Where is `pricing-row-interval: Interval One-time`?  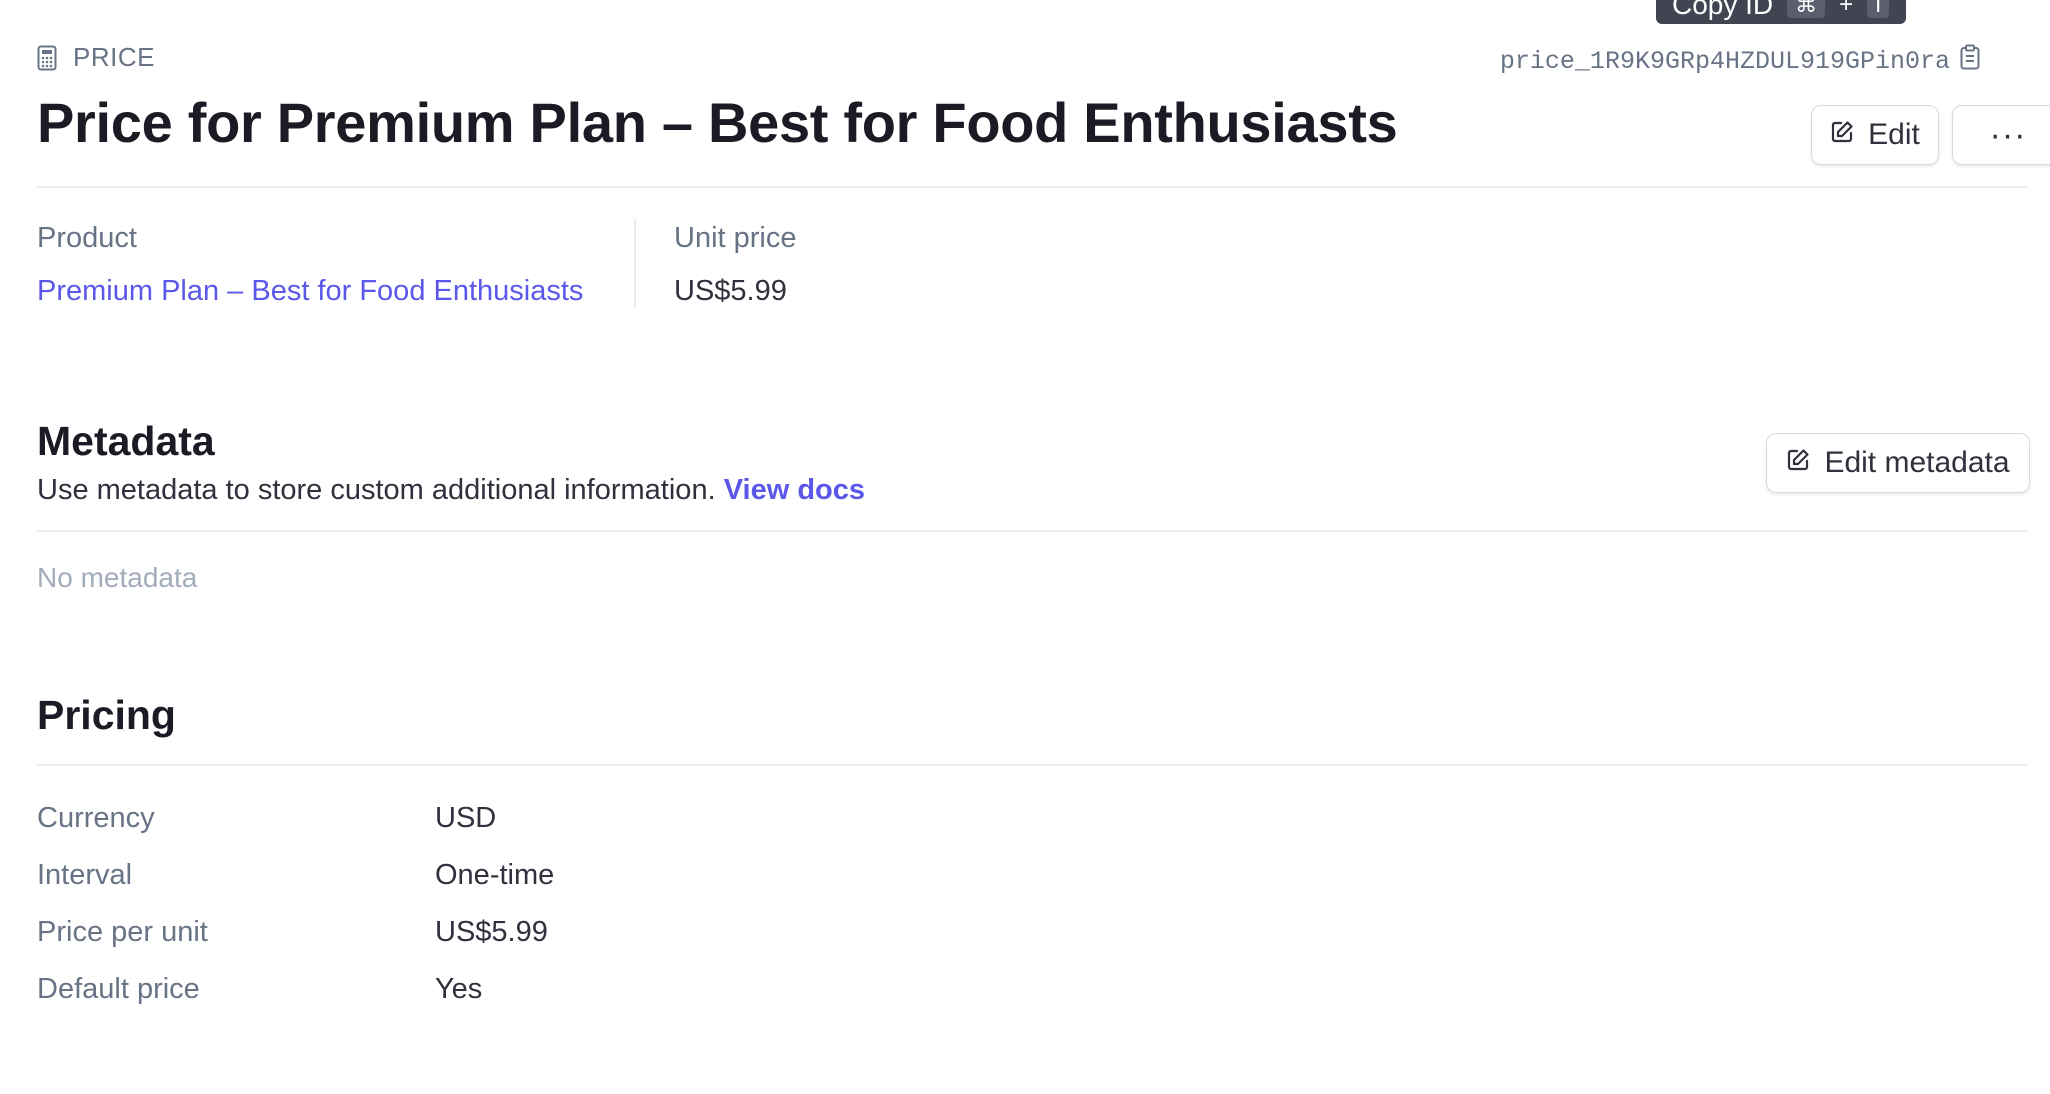 pricing-row-interval: Interval One-time is located at coordinates (295, 875).